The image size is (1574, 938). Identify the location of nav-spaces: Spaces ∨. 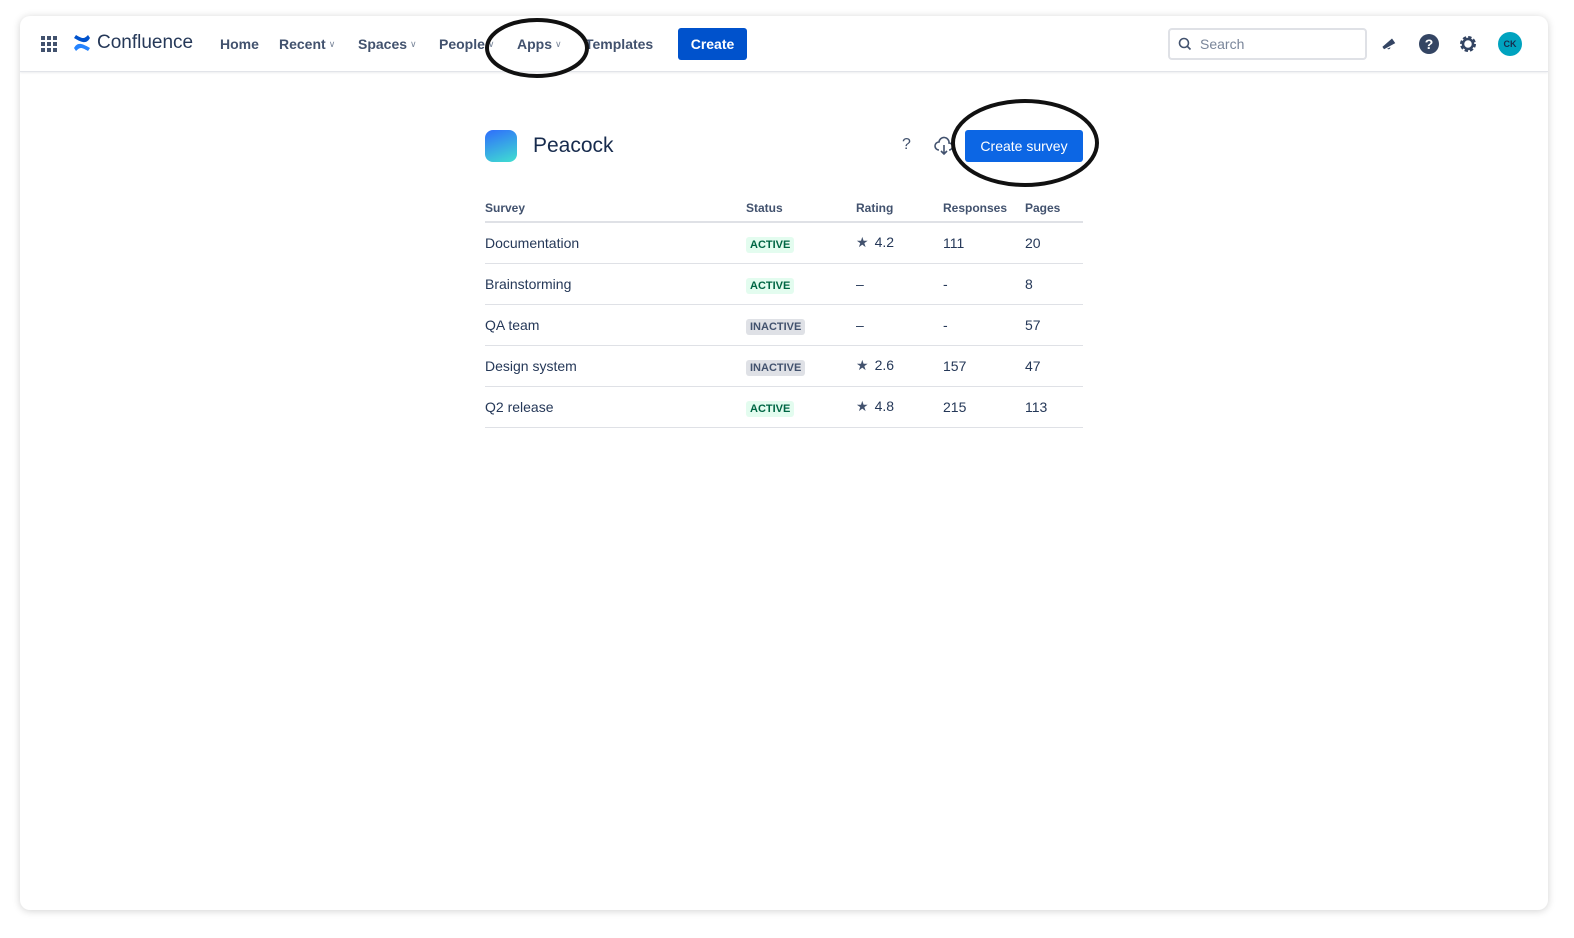
(387, 44).